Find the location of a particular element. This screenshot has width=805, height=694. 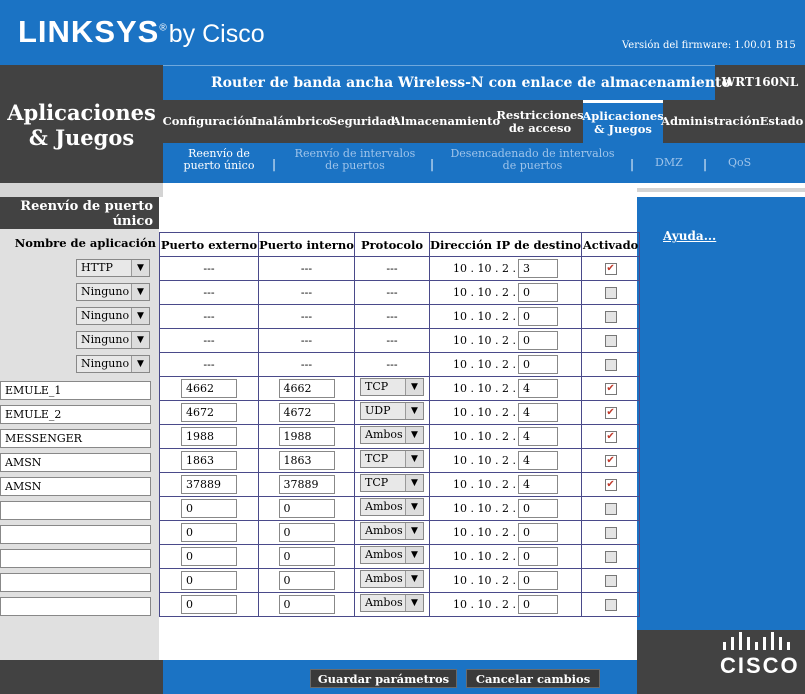

tab-estado: Estado is located at coordinates (781, 121).